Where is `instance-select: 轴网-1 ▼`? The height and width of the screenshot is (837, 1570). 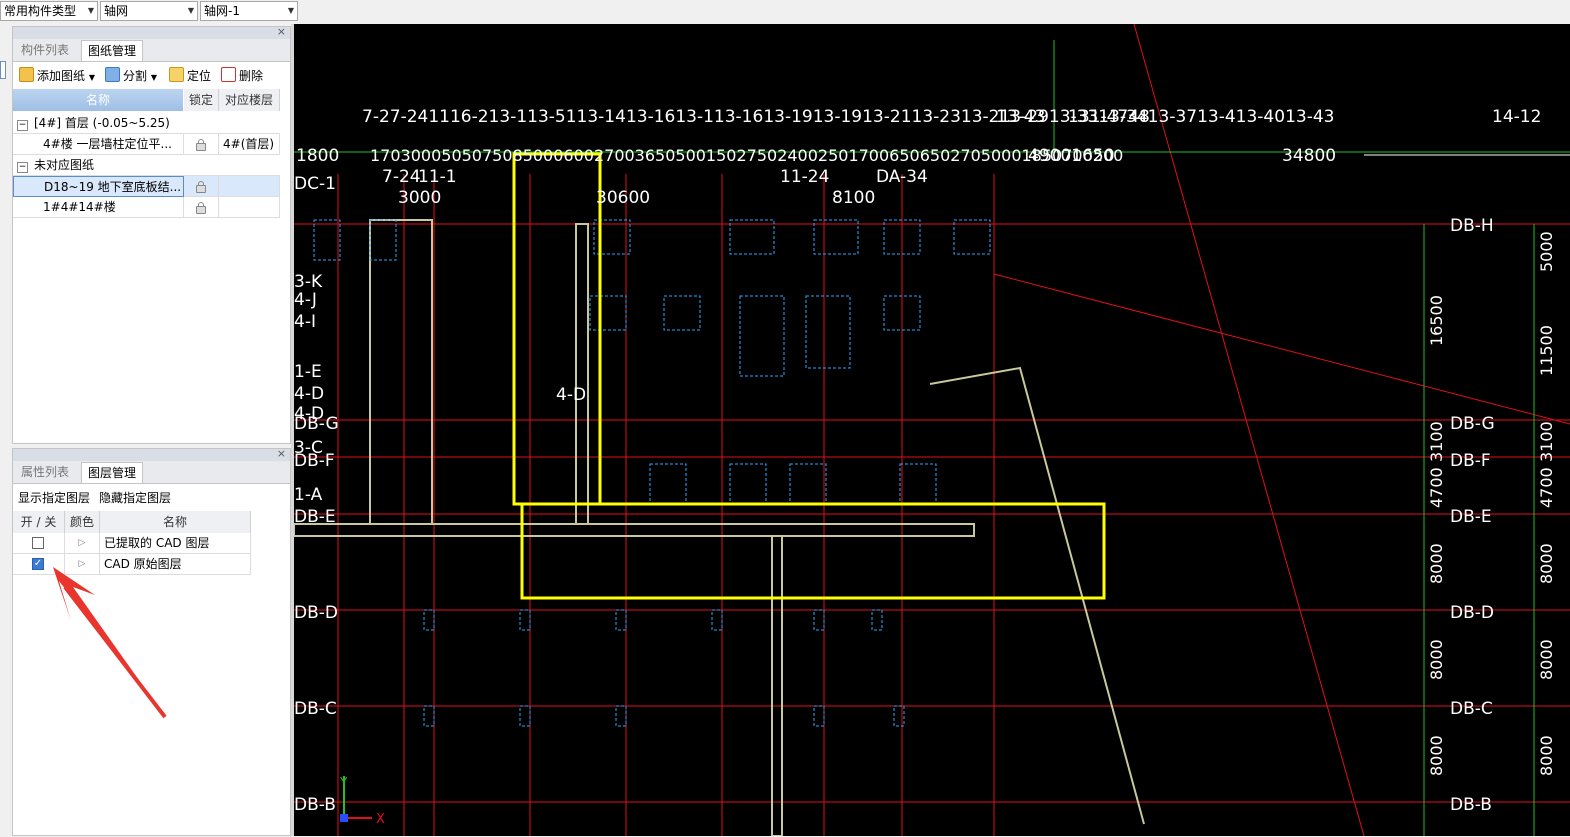
instance-select: 轴网-1 ▼ is located at coordinates (249, 11).